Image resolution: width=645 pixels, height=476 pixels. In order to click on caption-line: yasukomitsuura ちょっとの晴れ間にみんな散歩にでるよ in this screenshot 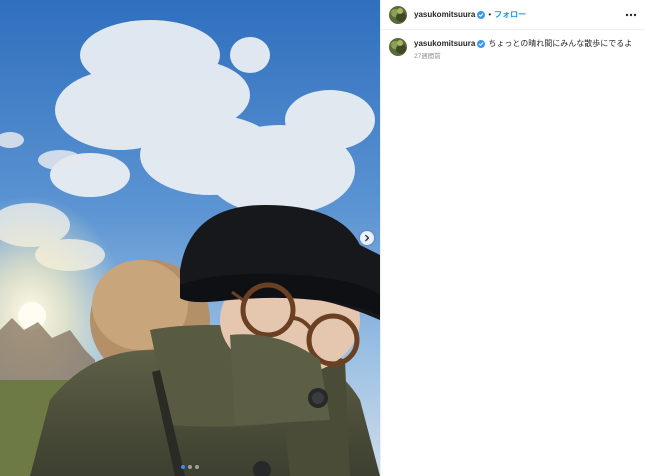, I will do `click(523, 43)`.